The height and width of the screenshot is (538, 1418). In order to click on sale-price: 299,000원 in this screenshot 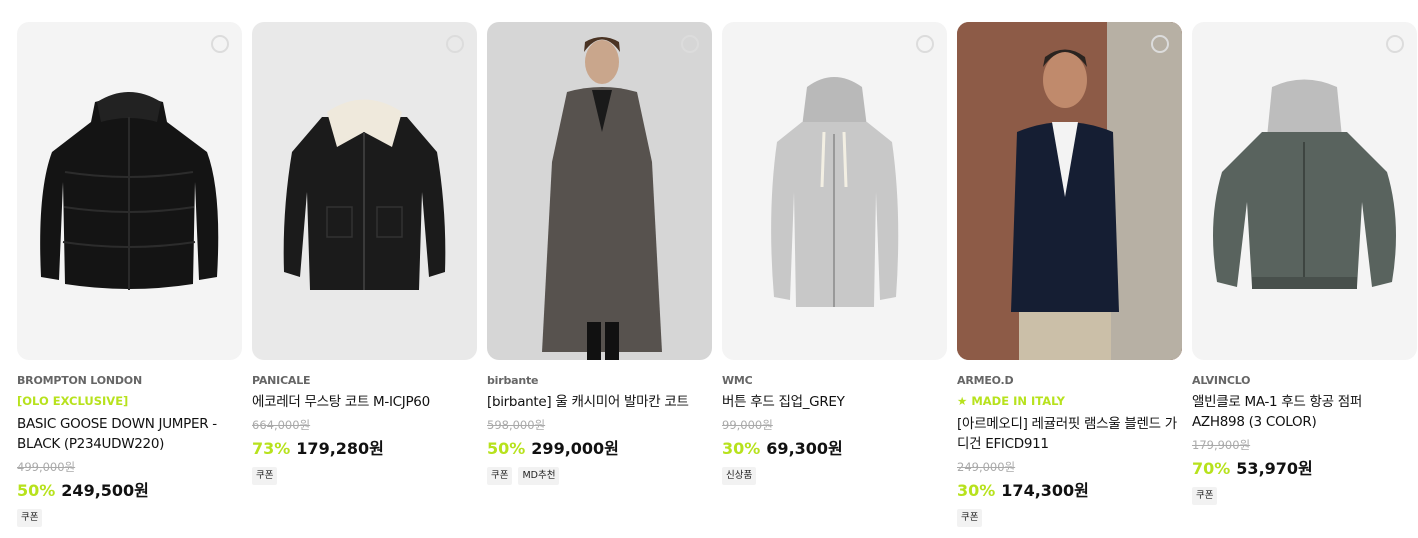, I will do `click(575, 448)`.